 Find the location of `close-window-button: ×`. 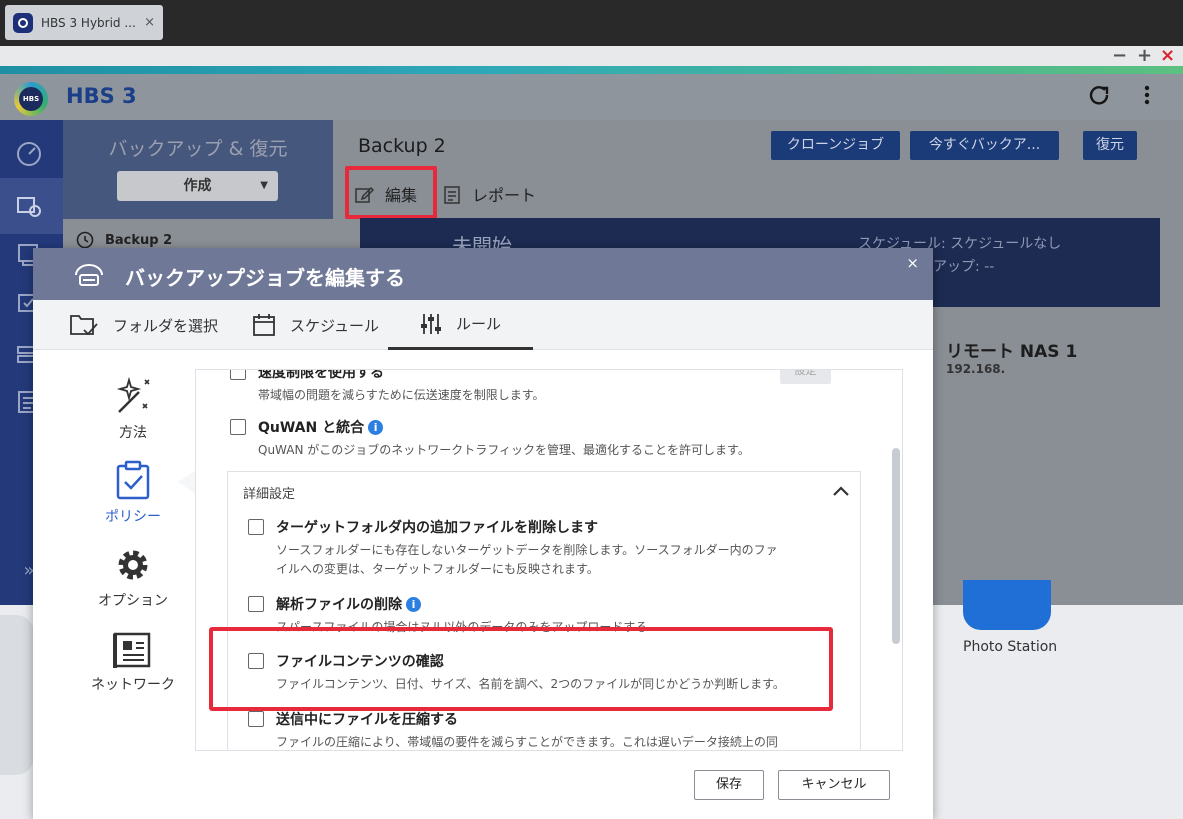

close-window-button: × is located at coordinates (1167, 56).